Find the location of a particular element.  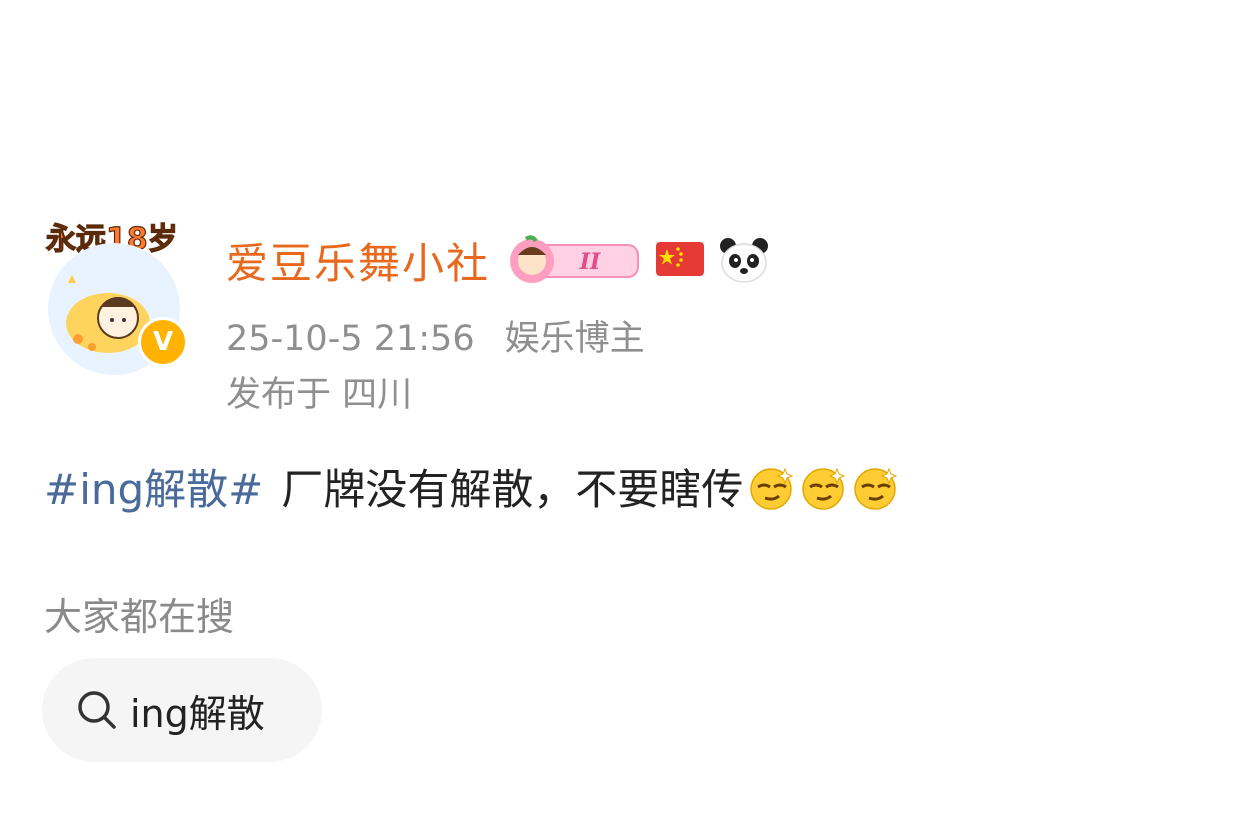

post-meta: 25-10-5 21:56 娱乐博主 is located at coordinates (435, 335).